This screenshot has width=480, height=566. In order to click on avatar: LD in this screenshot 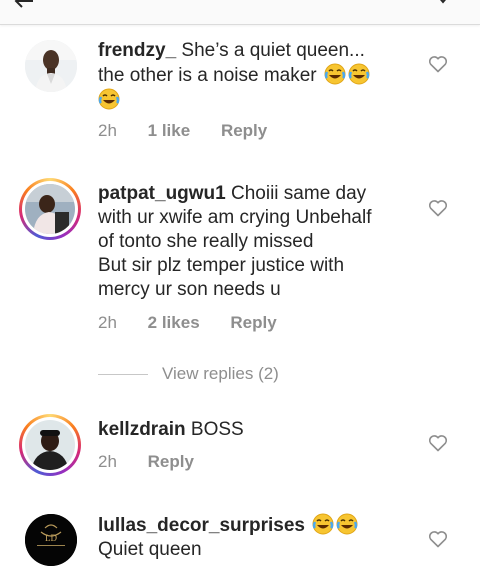, I will do `click(51, 540)`.